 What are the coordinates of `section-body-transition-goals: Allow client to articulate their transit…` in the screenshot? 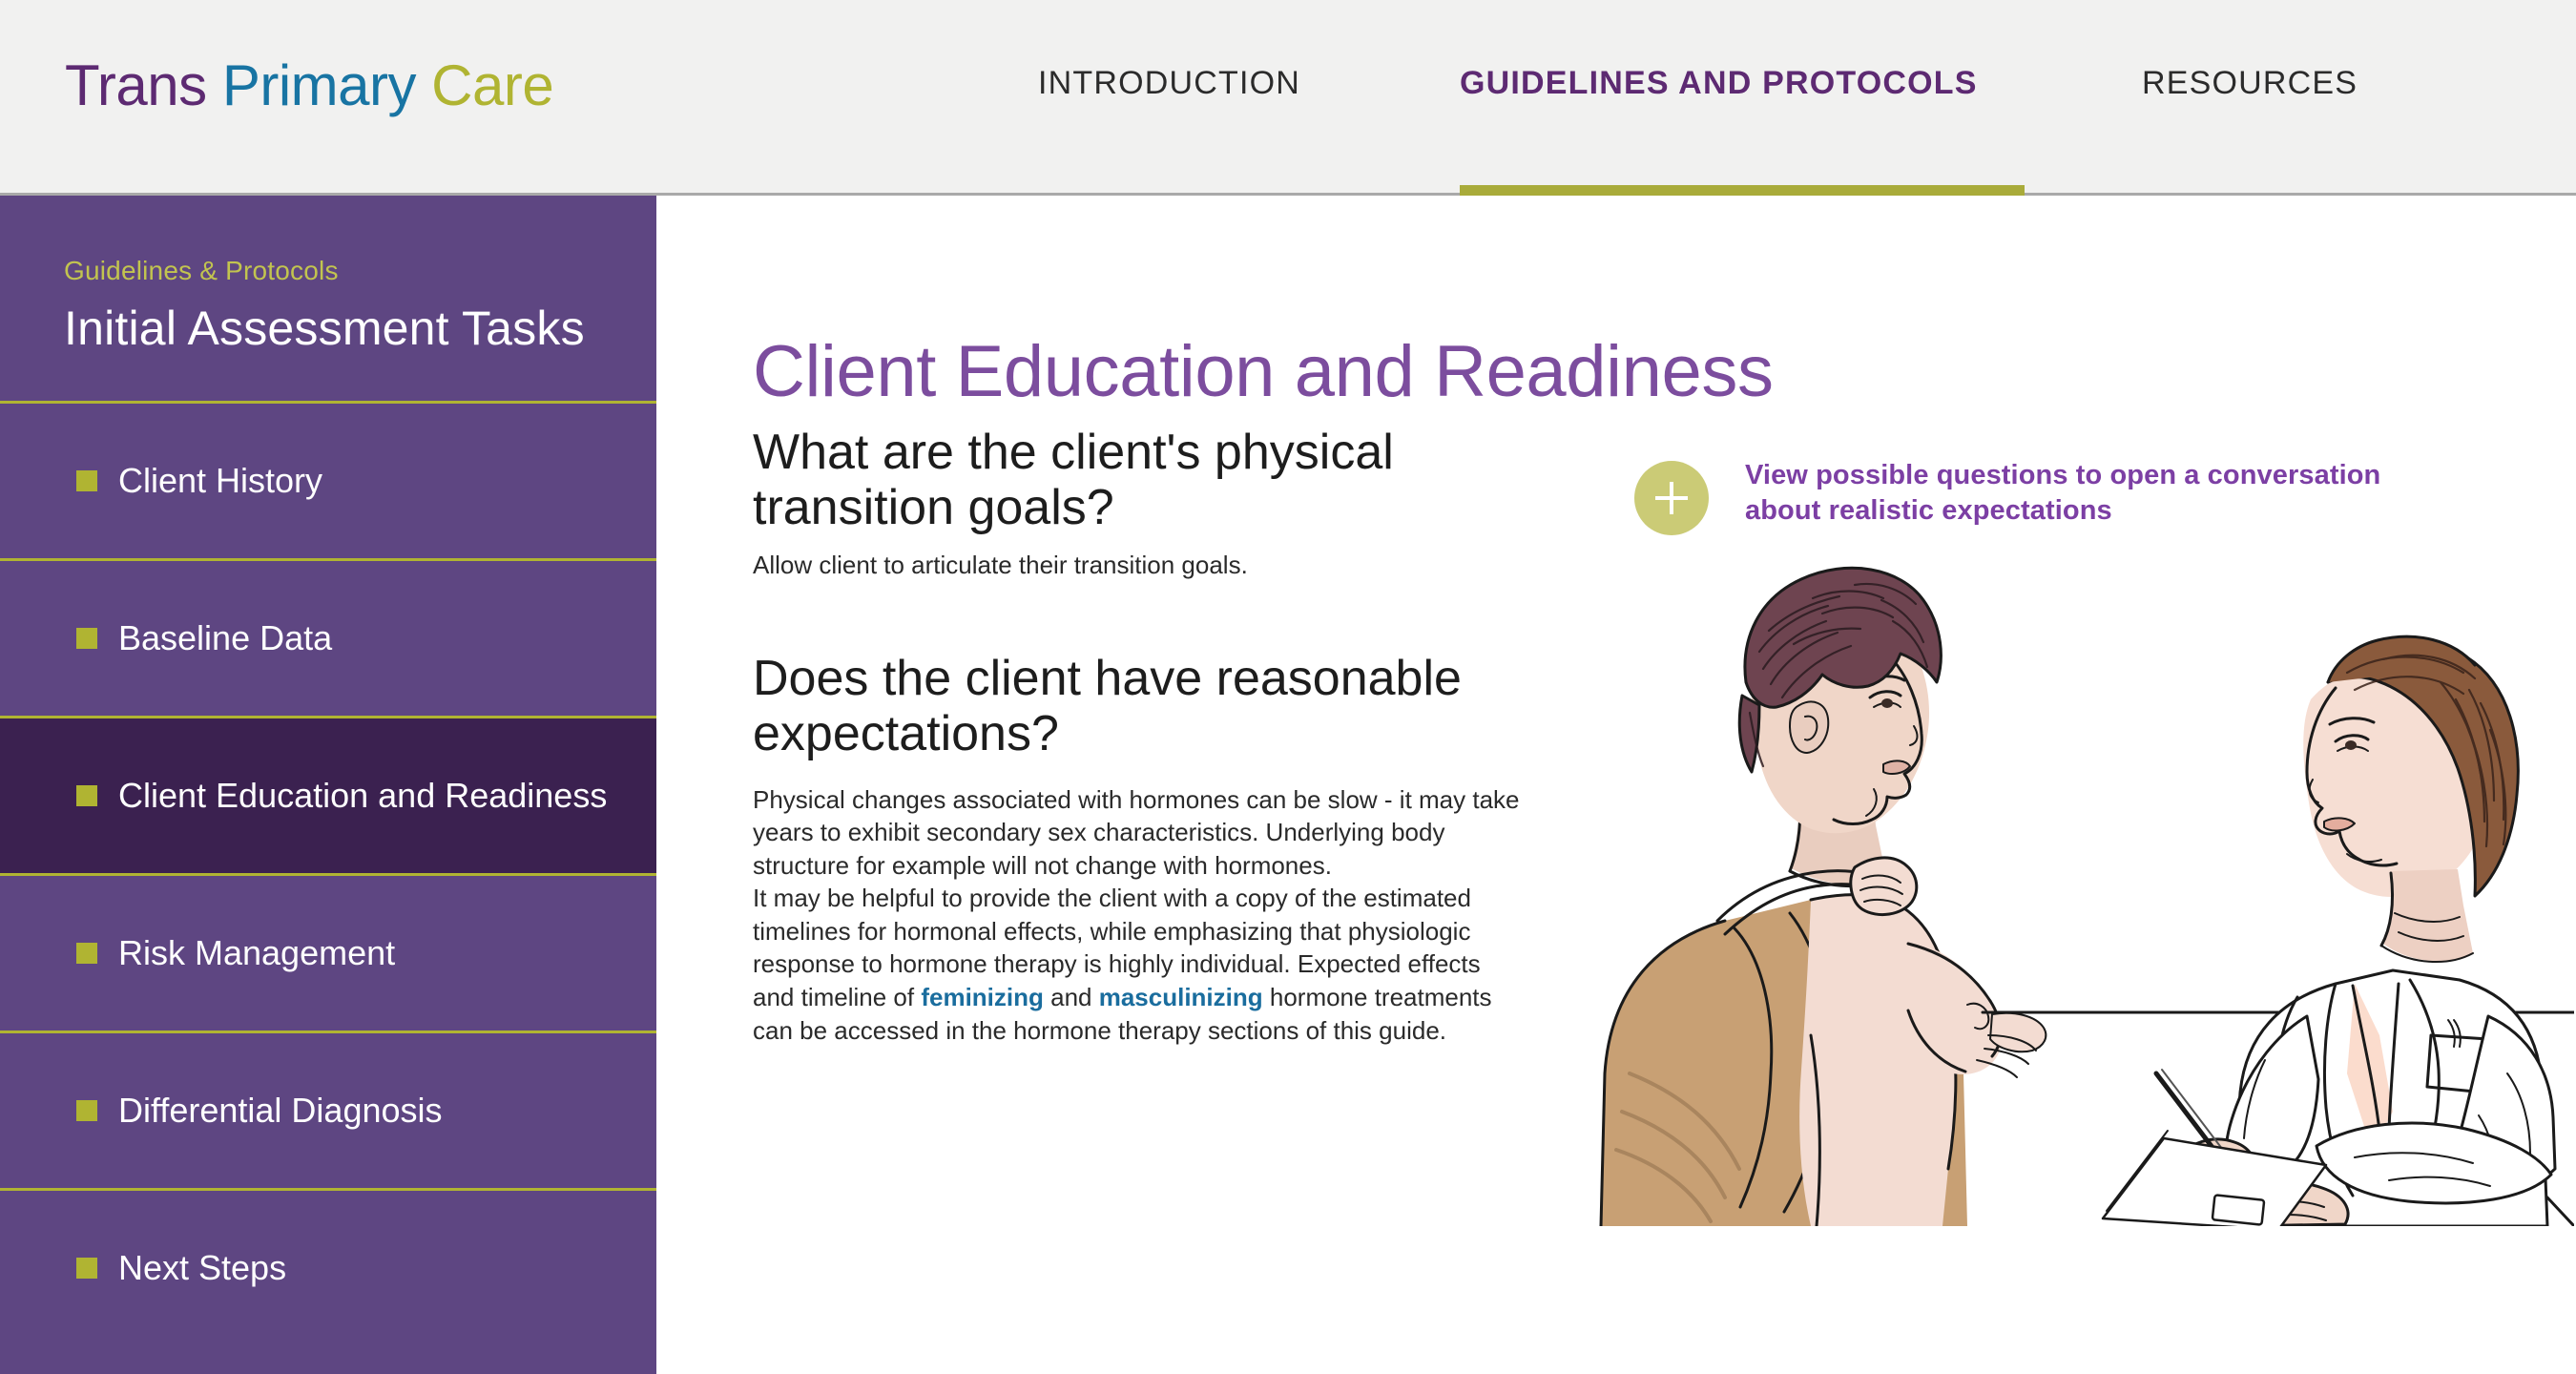 It's located at (1000, 565).